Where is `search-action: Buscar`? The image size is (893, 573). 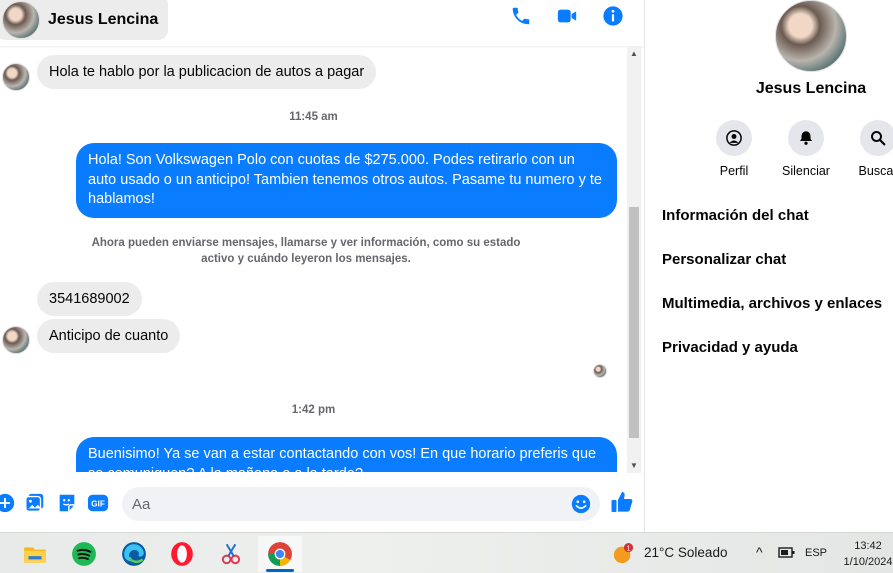
search-action: Buscar is located at coordinates (873, 149).